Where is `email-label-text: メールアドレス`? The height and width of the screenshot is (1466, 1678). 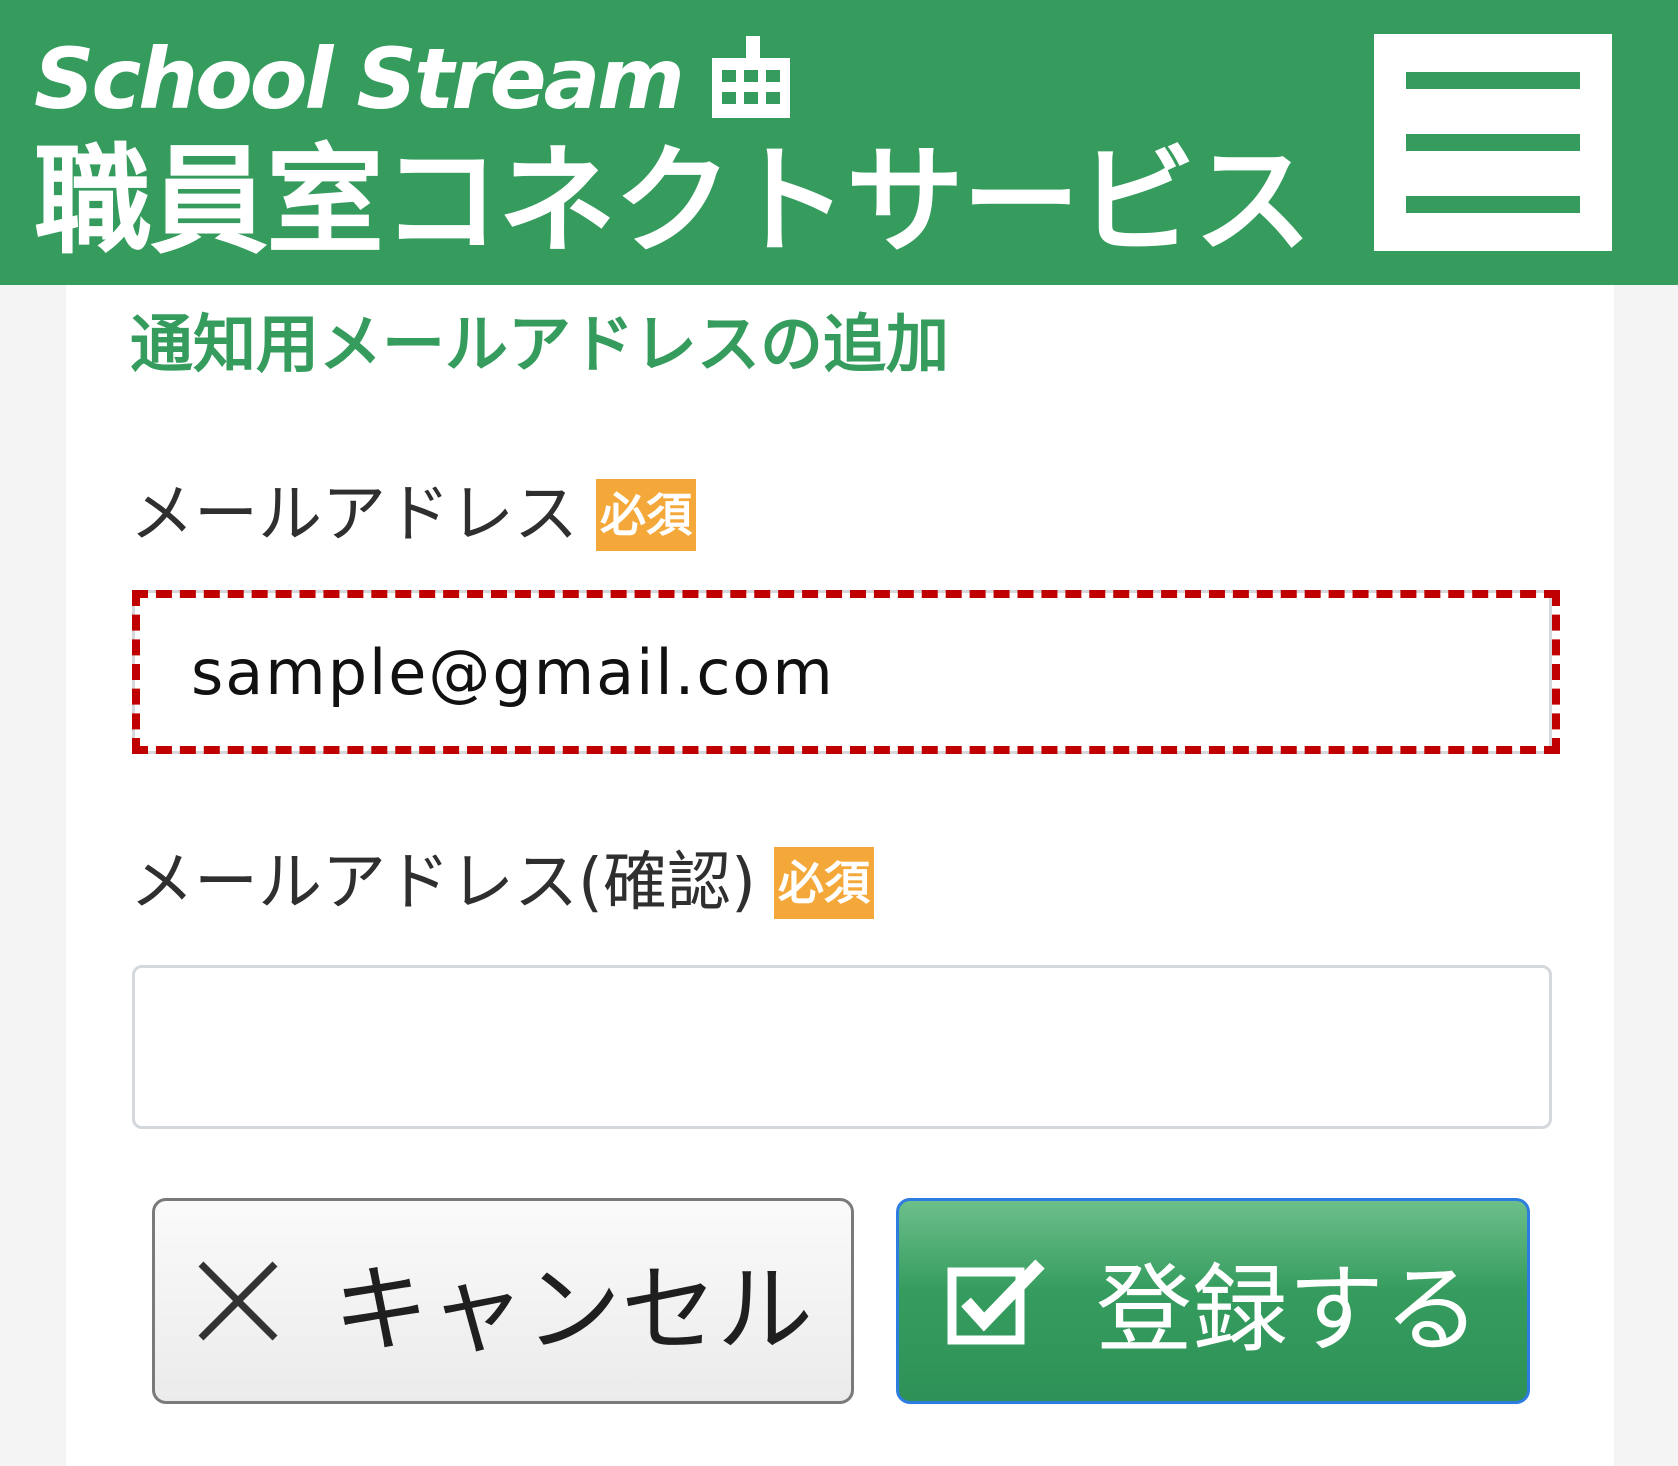
email-label-text: メールアドレス is located at coordinates (354, 515).